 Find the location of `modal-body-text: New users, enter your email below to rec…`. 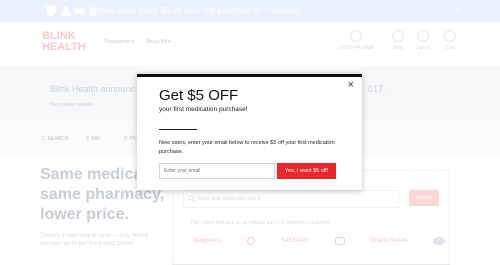

modal-body-text: New users, enter your email below to rec… is located at coordinates (247, 147).